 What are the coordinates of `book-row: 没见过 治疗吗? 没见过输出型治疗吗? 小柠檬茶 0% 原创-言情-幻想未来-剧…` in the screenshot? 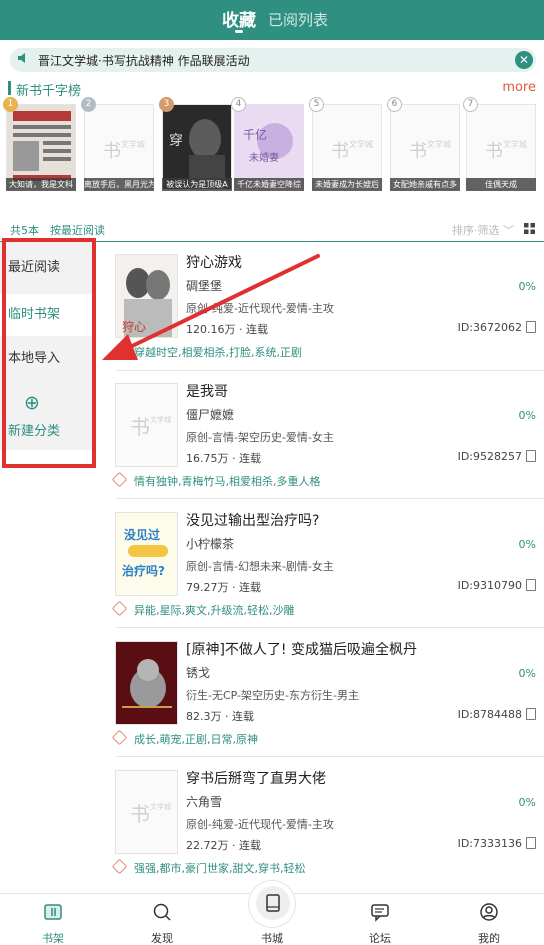 It's located at (325, 570).